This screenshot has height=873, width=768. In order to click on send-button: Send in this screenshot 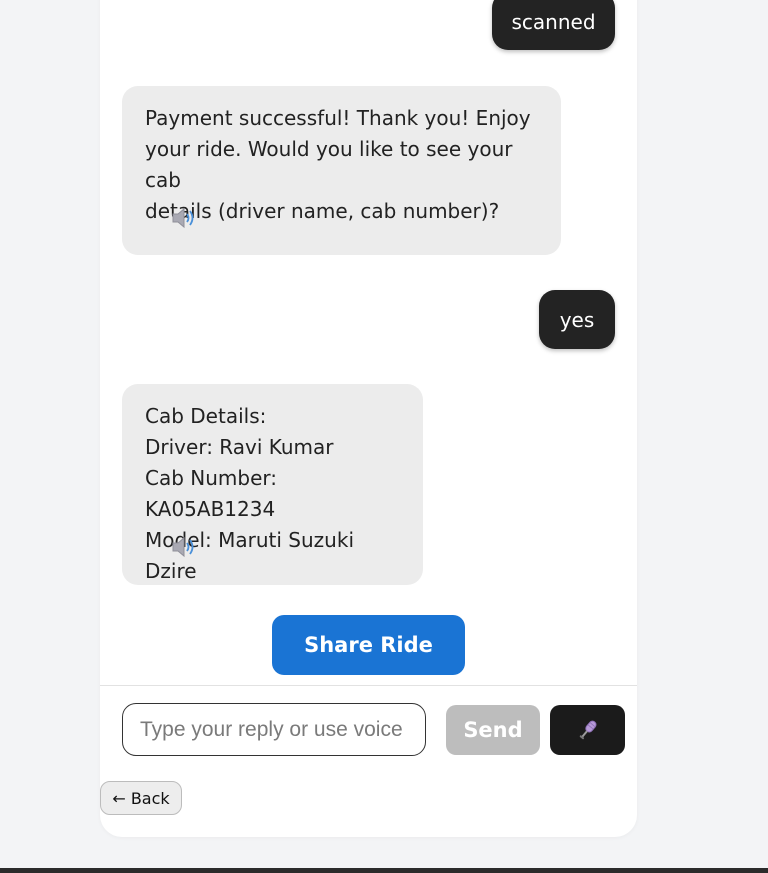, I will do `click(493, 730)`.